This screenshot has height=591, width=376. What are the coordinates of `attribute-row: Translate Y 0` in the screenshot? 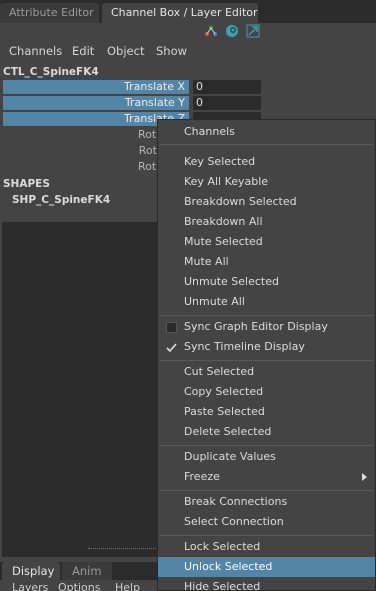 It's located at (132, 103).